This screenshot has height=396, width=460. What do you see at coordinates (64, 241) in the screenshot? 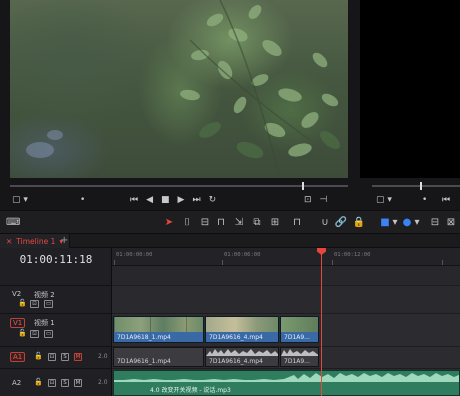
I see `add-tab-button: +` at bounding box center [64, 241].